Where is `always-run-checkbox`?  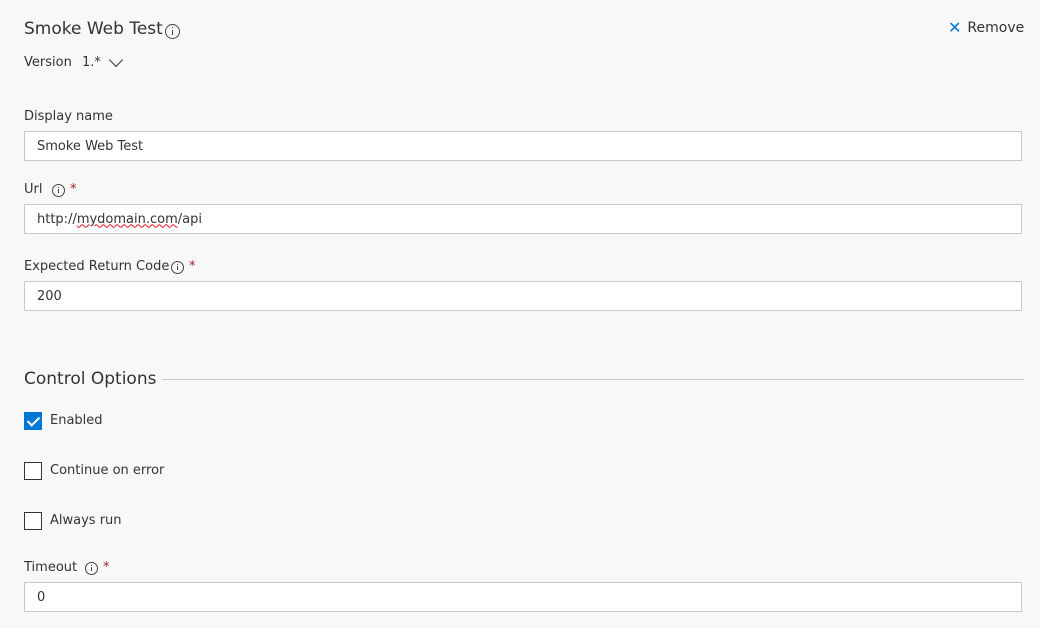
always-run-checkbox is located at coordinates (33, 521).